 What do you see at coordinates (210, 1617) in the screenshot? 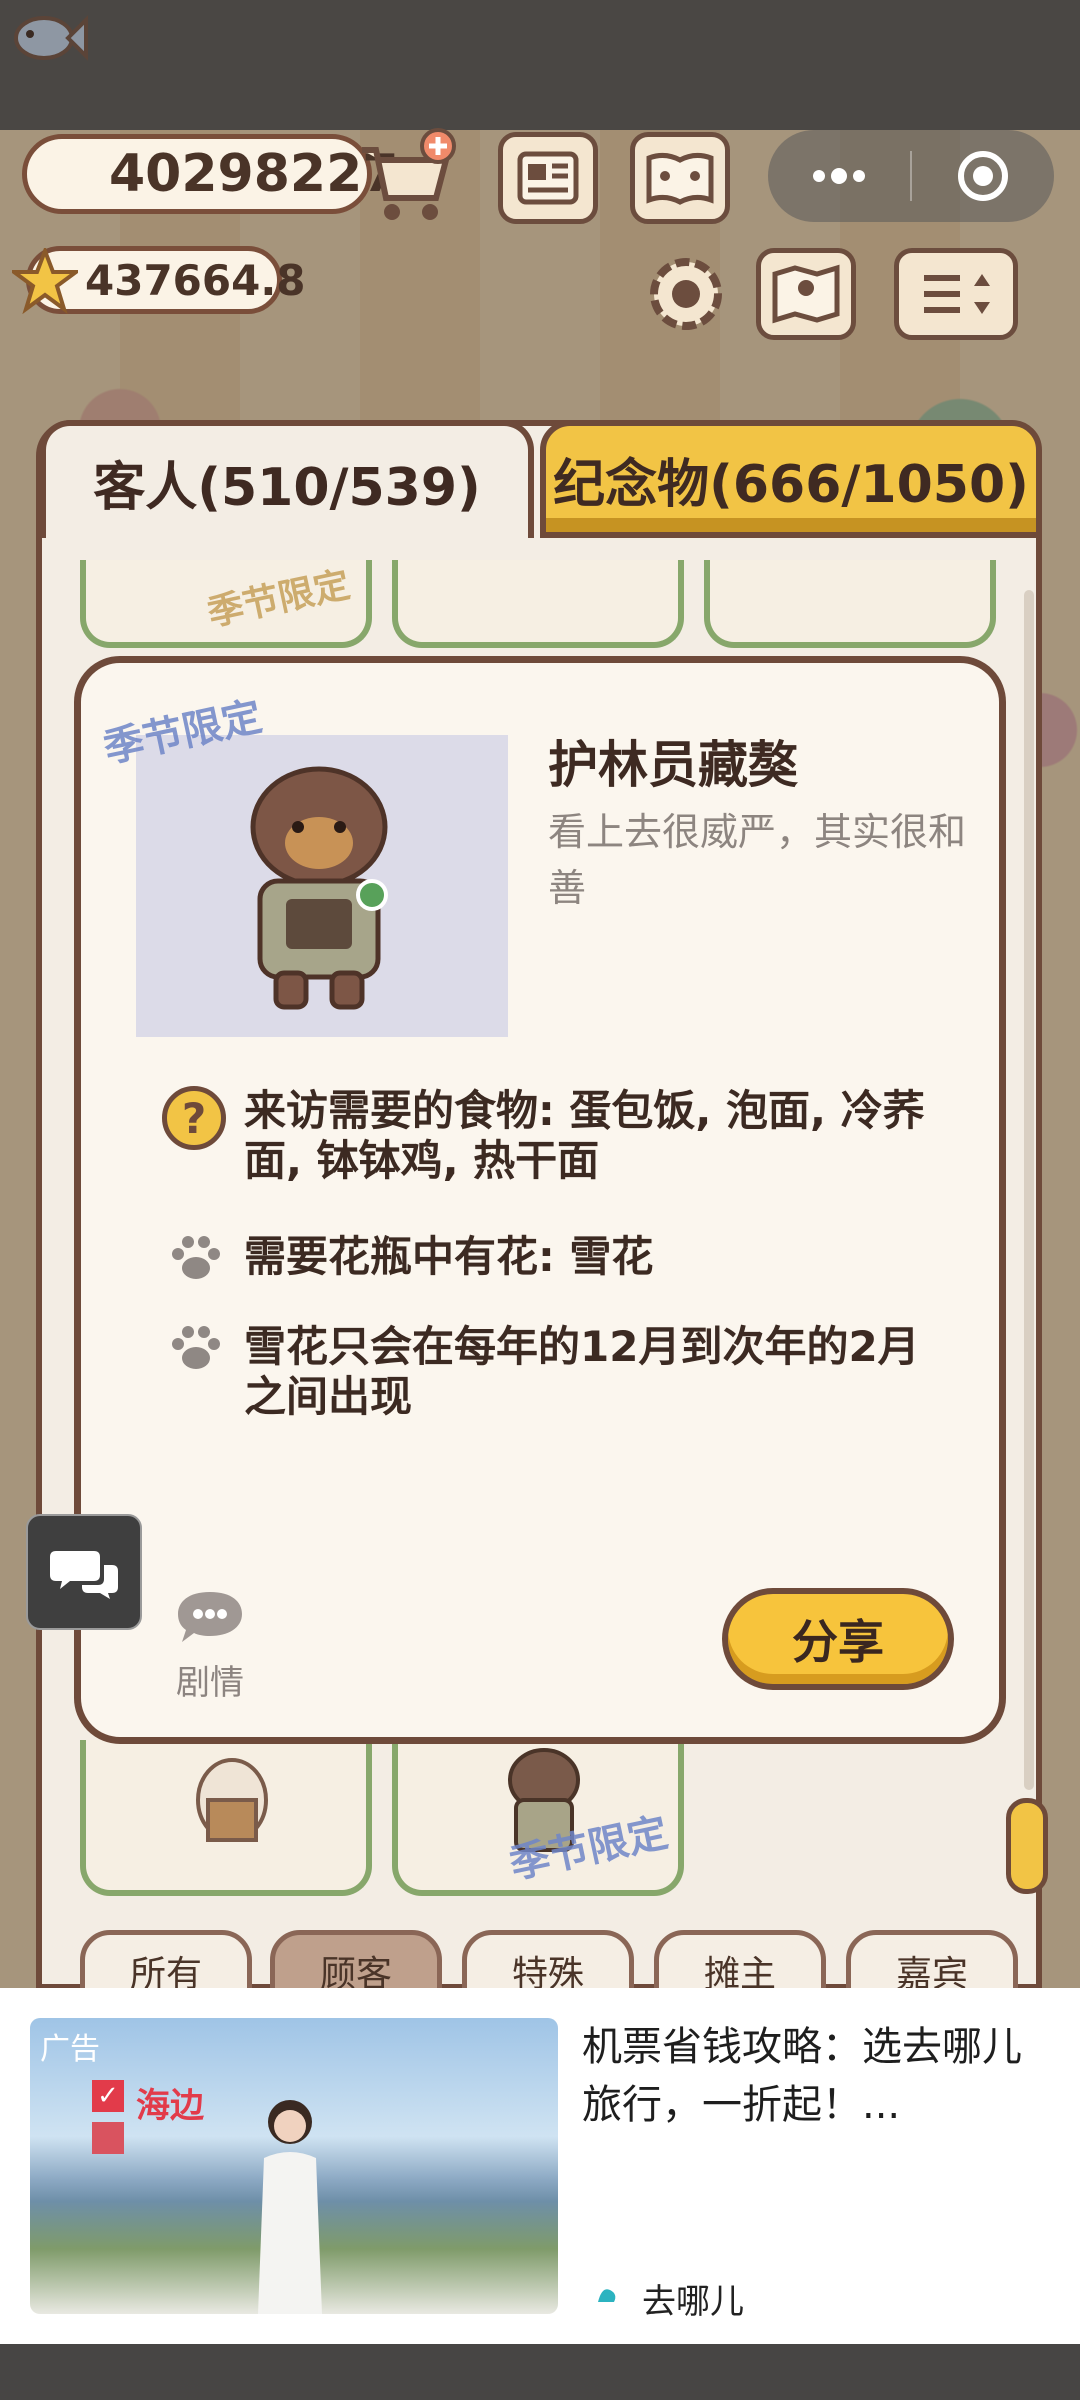
I see `speech-bubble-icon` at bounding box center [210, 1617].